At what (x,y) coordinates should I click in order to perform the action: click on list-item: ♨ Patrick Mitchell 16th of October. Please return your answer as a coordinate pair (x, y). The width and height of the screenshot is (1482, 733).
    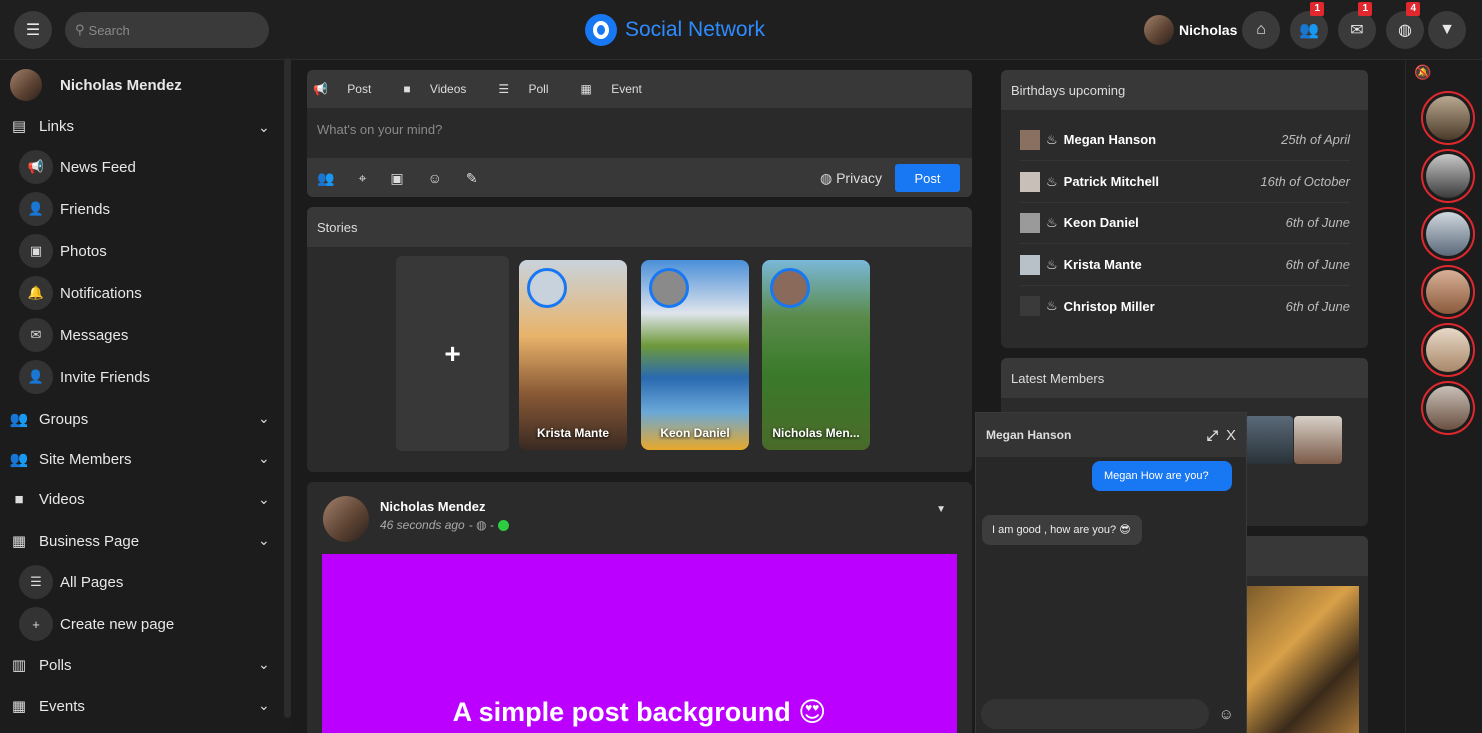
    Looking at the image, I should click on (1185, 182).